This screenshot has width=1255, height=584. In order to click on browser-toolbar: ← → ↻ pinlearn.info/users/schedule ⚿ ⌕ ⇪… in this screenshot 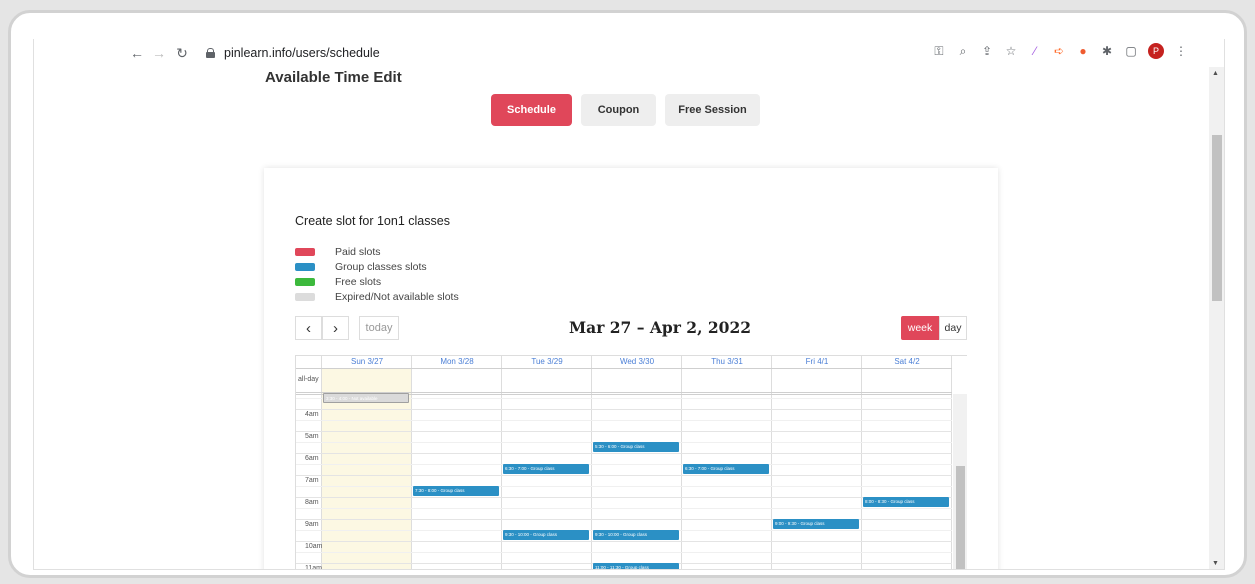, I will do `click(629, 53)`.